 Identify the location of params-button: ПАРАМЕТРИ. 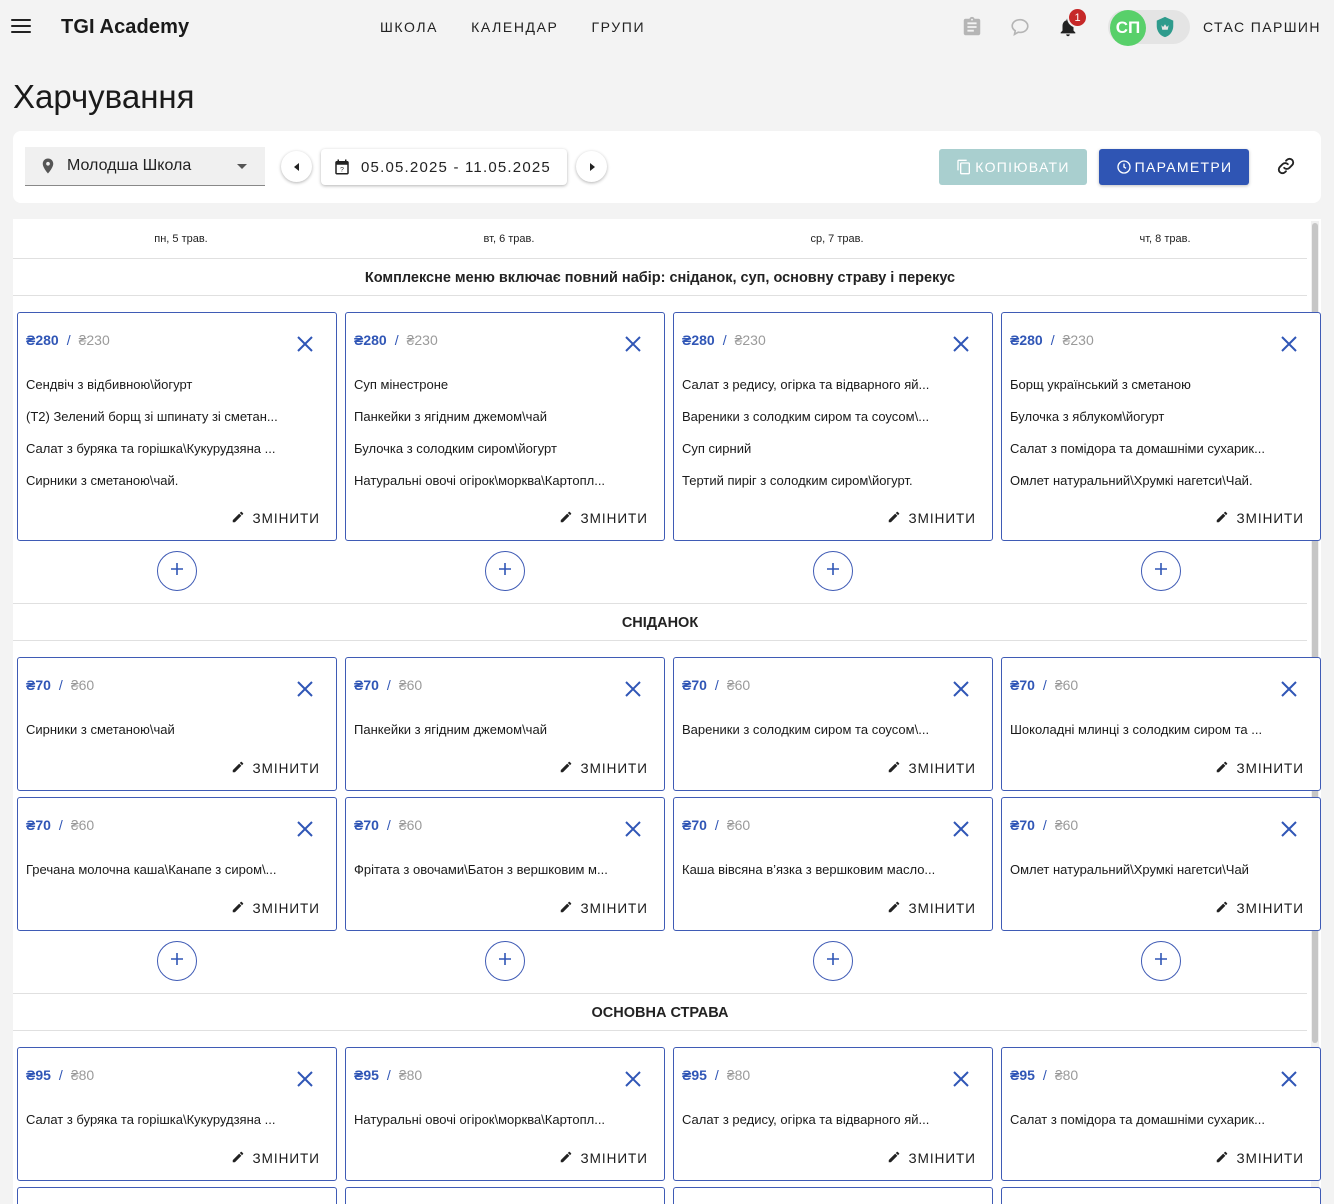
(1174, 167).